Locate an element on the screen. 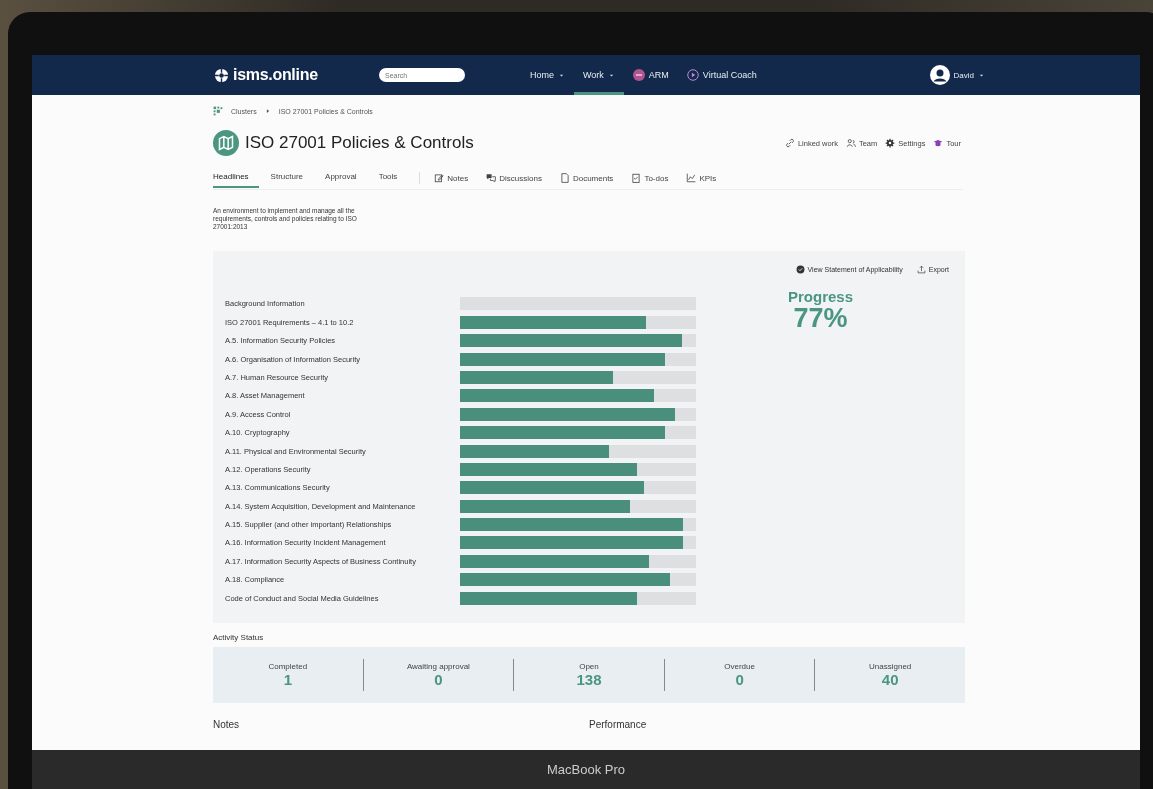 This screenshot has width=1153, height=789. stat-label: Overdue is located at coordinates (739, 667).